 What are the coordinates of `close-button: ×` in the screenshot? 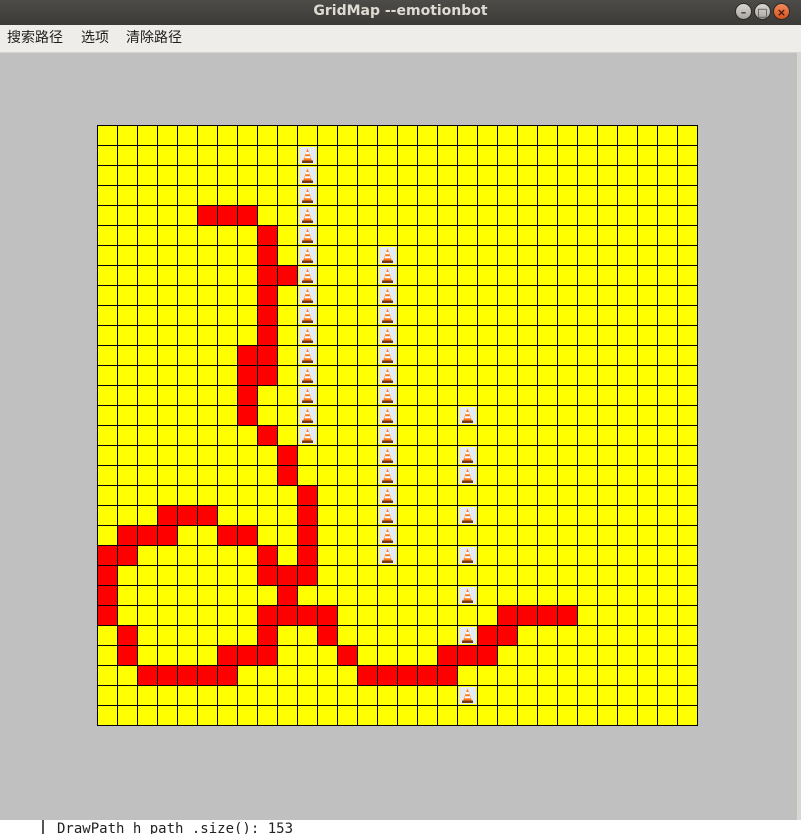 It's located at (781, 11).